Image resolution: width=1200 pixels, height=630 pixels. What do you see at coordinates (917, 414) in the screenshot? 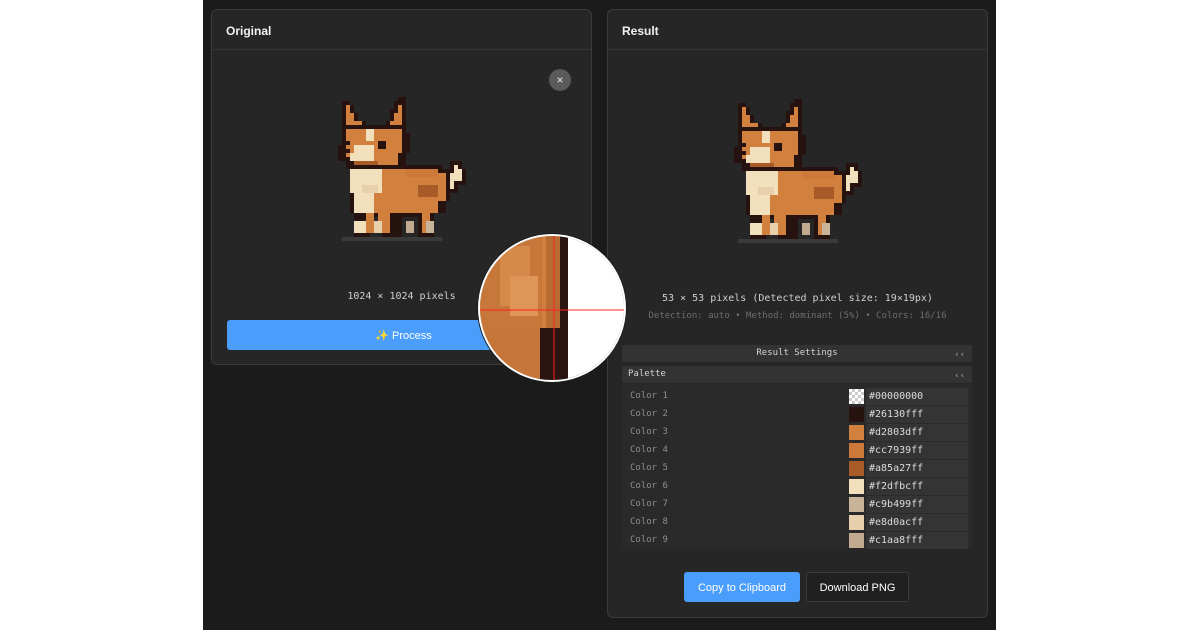
I see `palette-hex-input: #26130fff` at bounding box center [917, 414].